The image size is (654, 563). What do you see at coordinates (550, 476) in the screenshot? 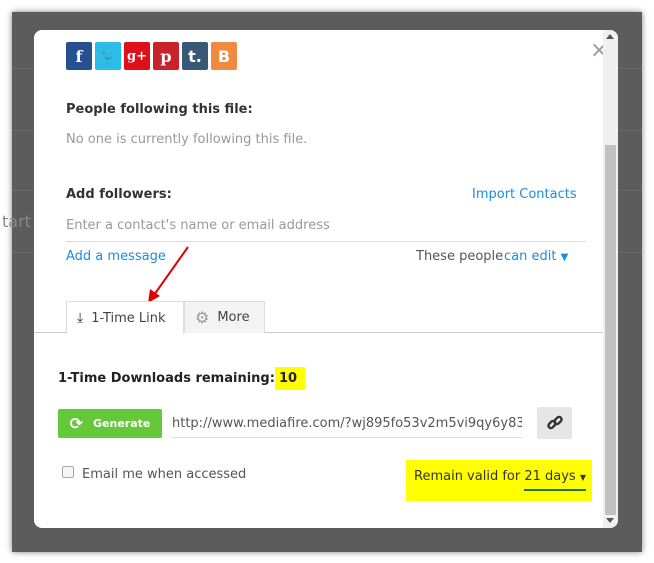
I see `validity-value: 21 days` at bounding box center [550, 476].